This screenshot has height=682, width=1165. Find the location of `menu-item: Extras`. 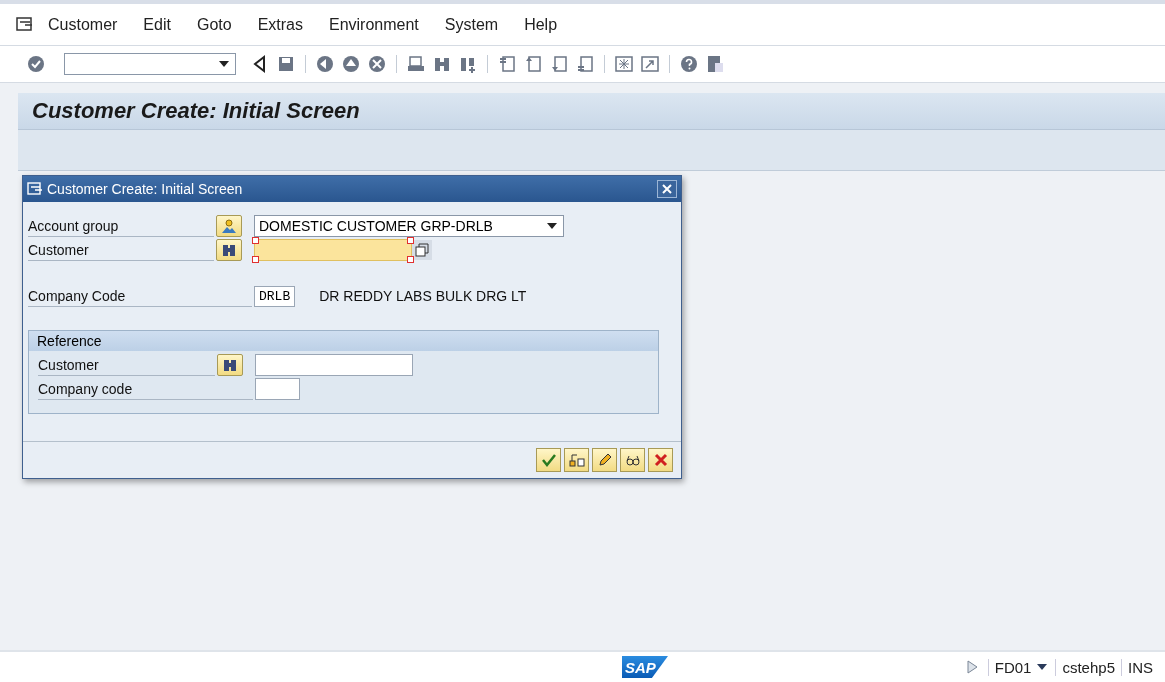

menu-item: Extras is located at coordinates (280, 24).